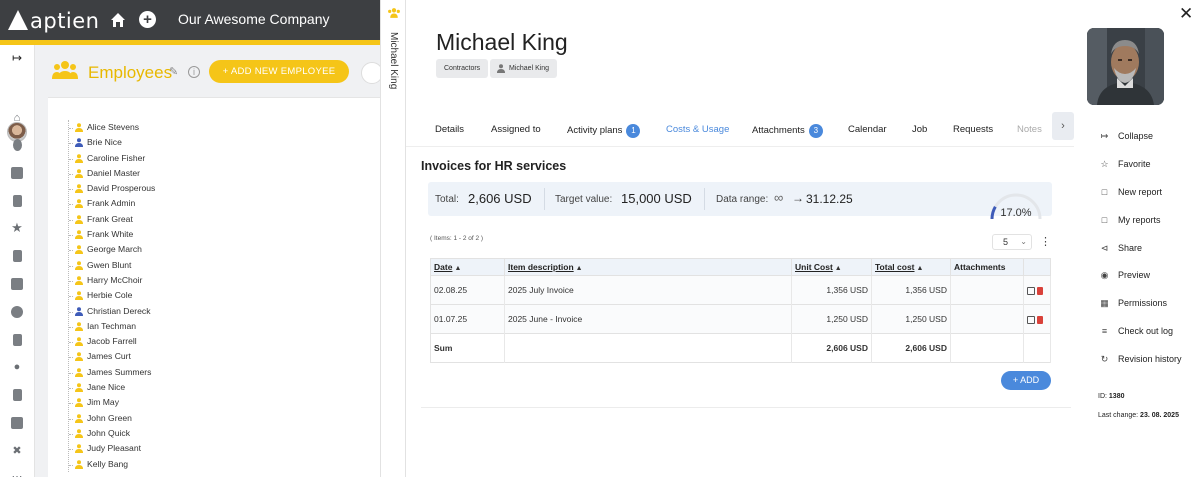 This screenshot has width=1200, height=477. Describe the element at coordinates (1140, 144) in the screenshot. I see `action-collapse: ↦ Collapse` at that location.